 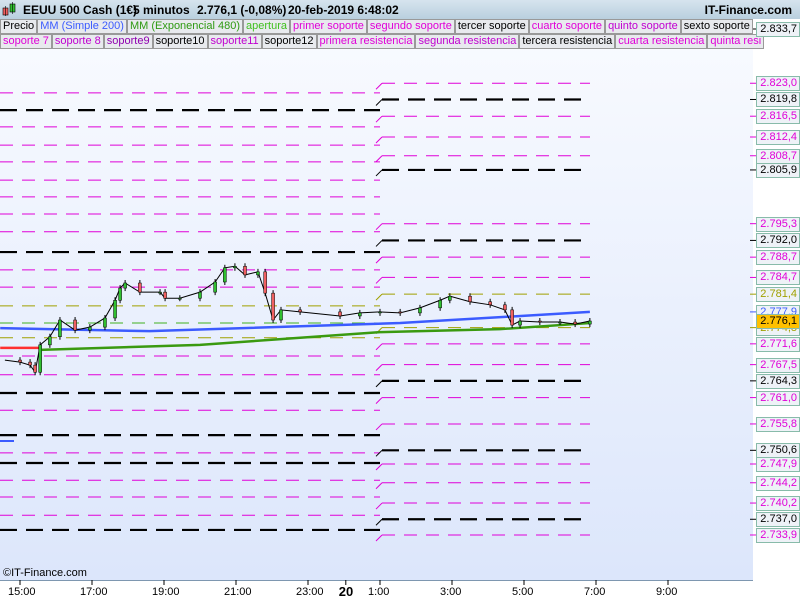 What do you see at coordinates (45, 573) in the screenshot?
I see `copyright: ©IT-Finance.com` at bounding box center [45, 573].